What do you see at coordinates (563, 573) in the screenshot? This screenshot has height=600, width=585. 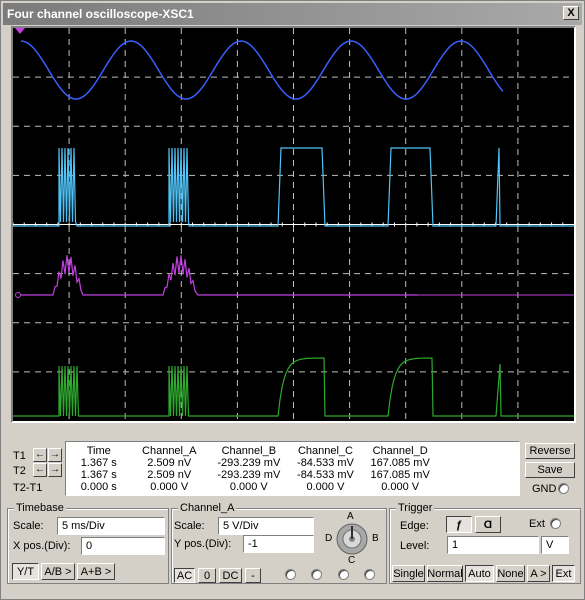 I see `trigger-ext-button: Ext` at bounding box center [563, 573].